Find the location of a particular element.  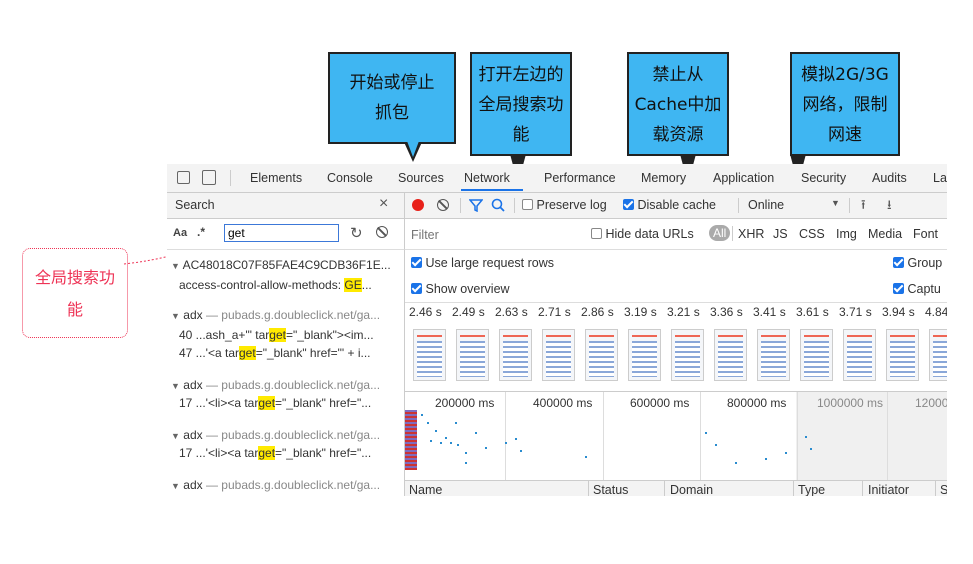

clear-icon is located at coordinates (382, 232).